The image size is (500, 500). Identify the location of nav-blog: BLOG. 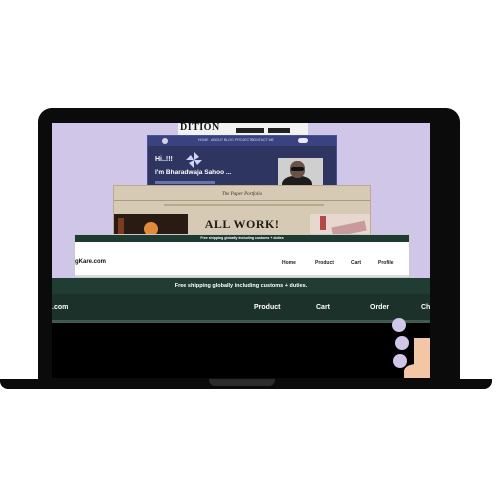
(229, 140).